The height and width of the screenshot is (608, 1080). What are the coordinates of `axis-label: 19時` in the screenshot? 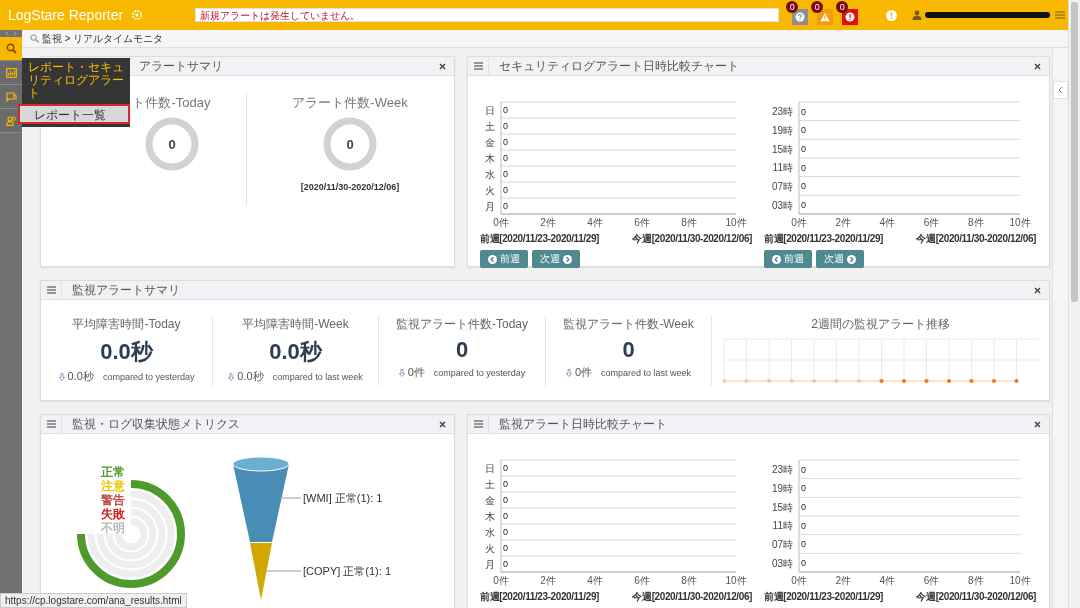 It's located at (782, 488).